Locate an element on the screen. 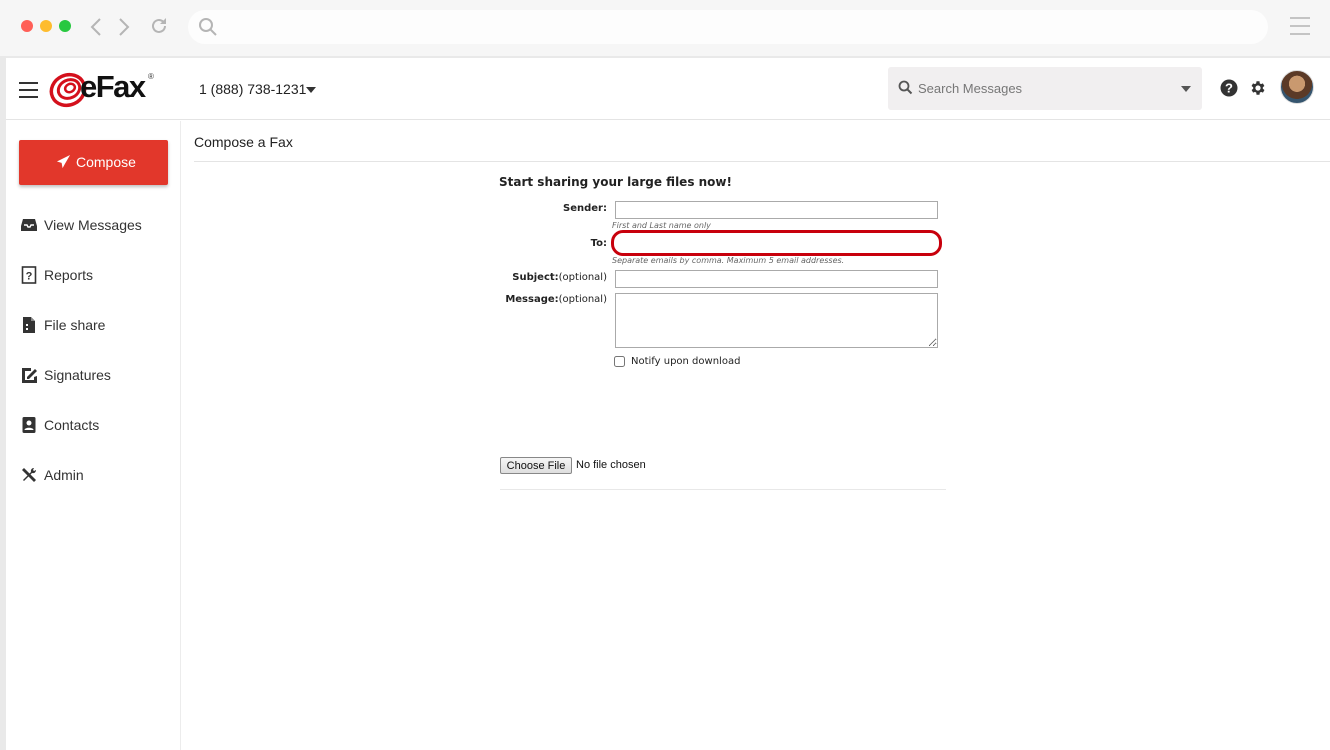  address-bar is located at coordinates (728, 27).